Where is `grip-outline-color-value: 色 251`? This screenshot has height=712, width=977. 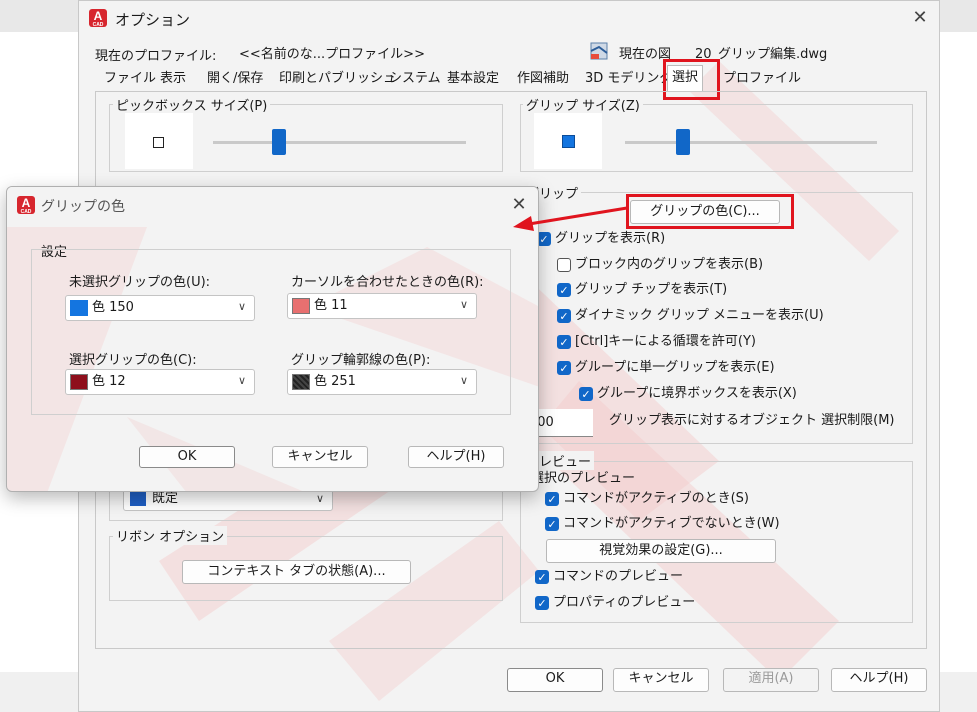
grip-outline-color-value: 色 251 is located at coordinates (335, 381).